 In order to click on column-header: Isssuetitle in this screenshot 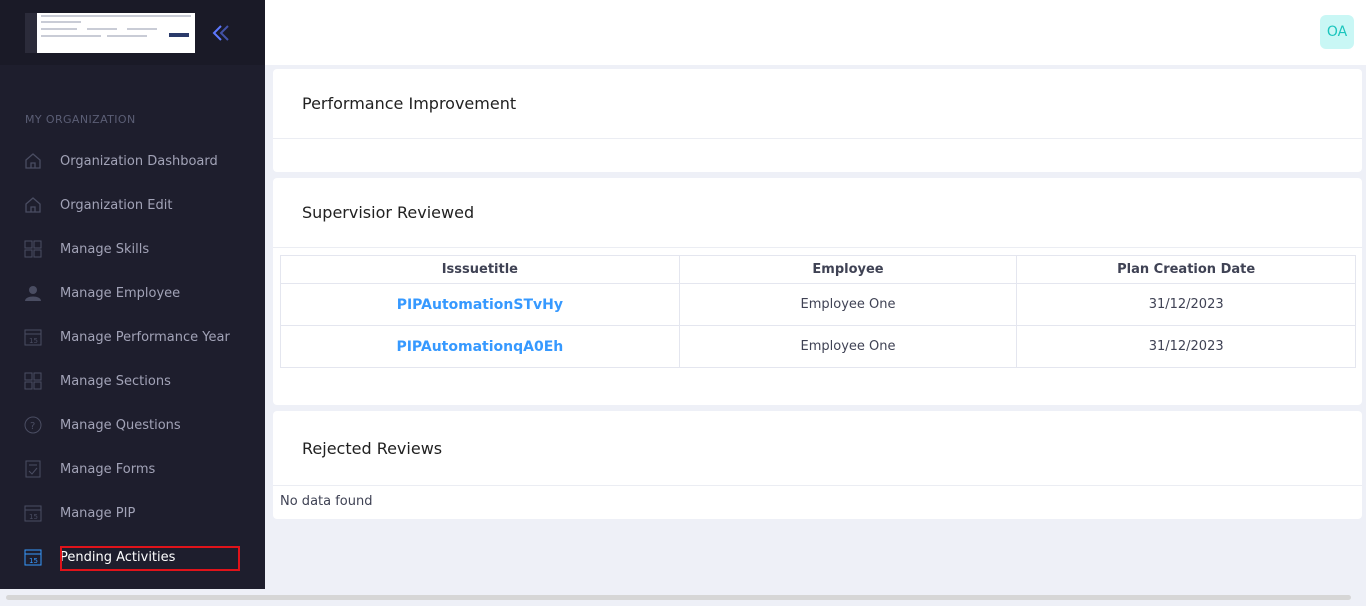, I will do `click(480, 269)`.